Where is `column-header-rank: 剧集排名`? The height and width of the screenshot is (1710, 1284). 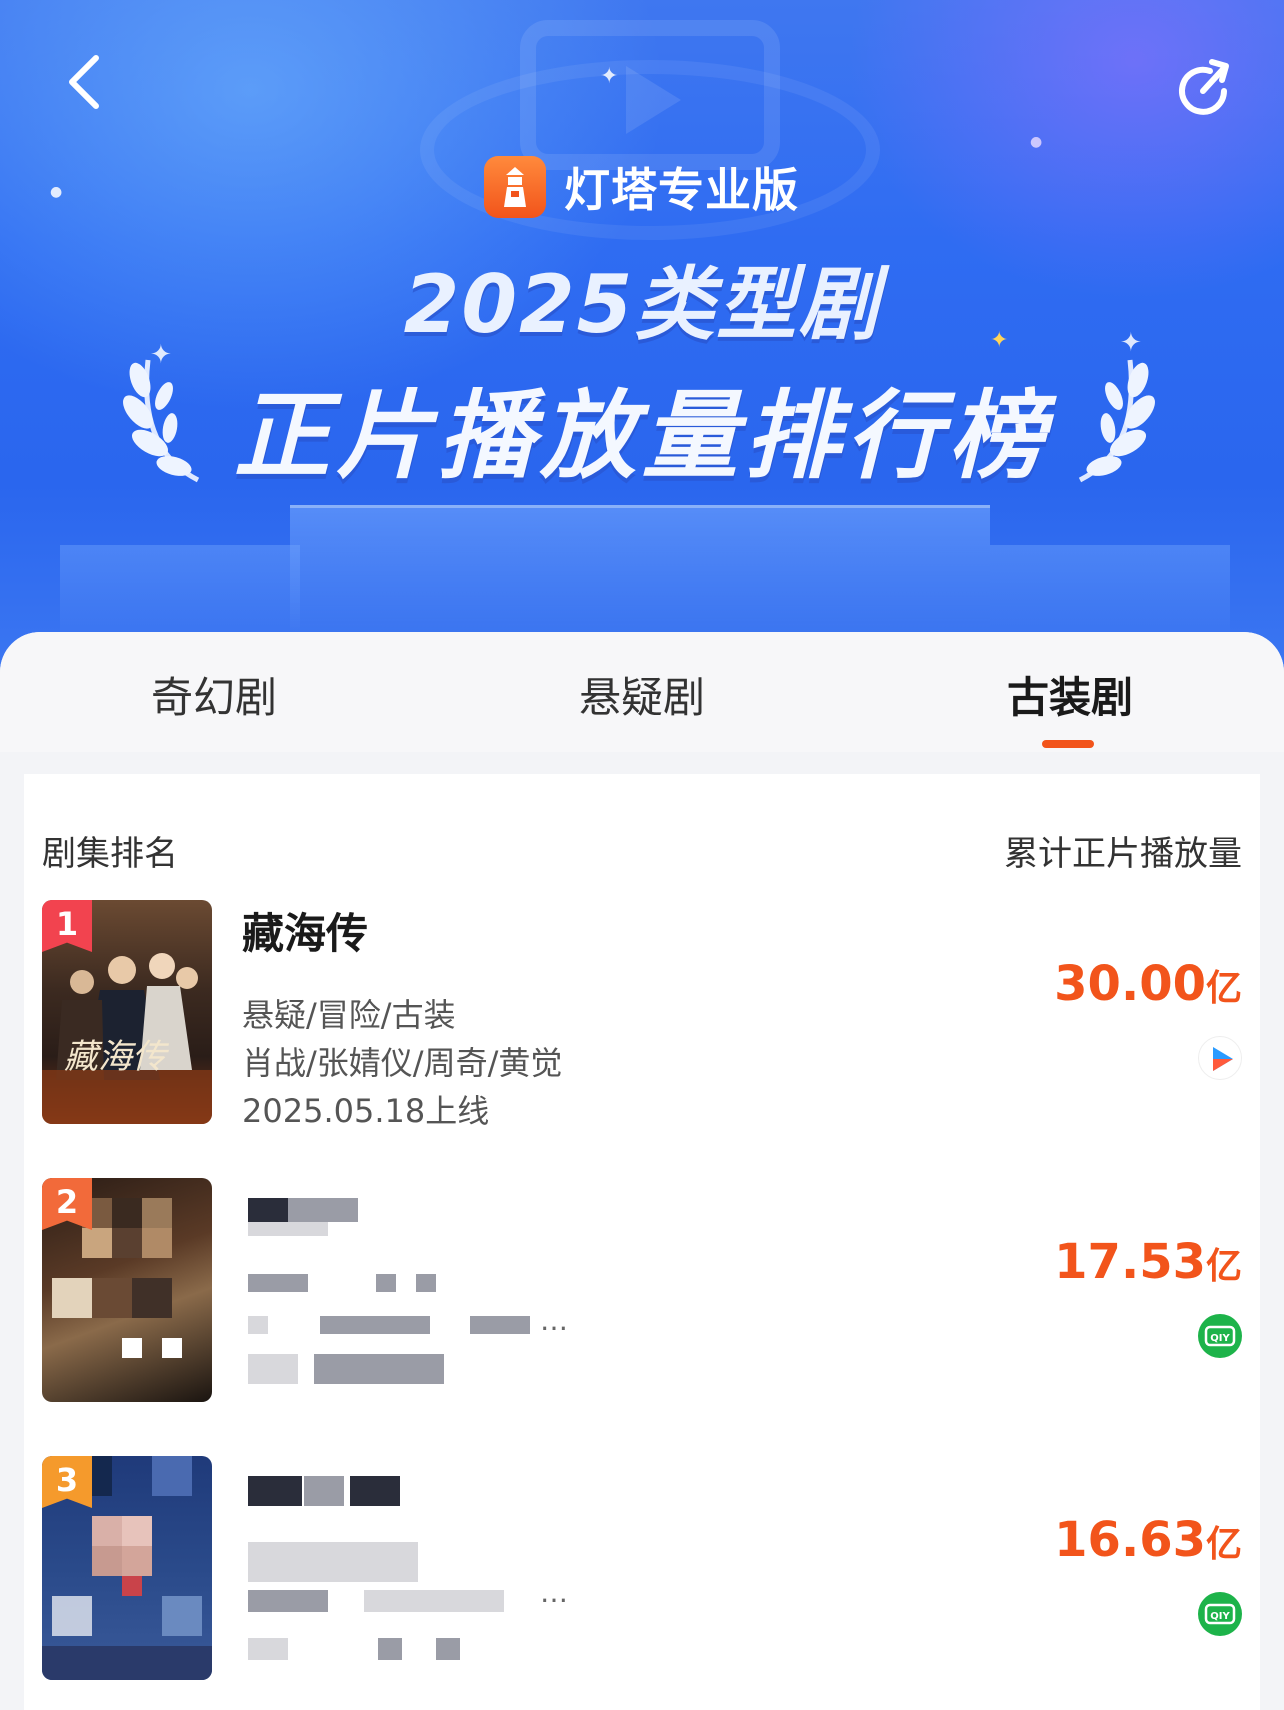
column-header-rank: 剧集排名 is located at coordinates (110, 854).